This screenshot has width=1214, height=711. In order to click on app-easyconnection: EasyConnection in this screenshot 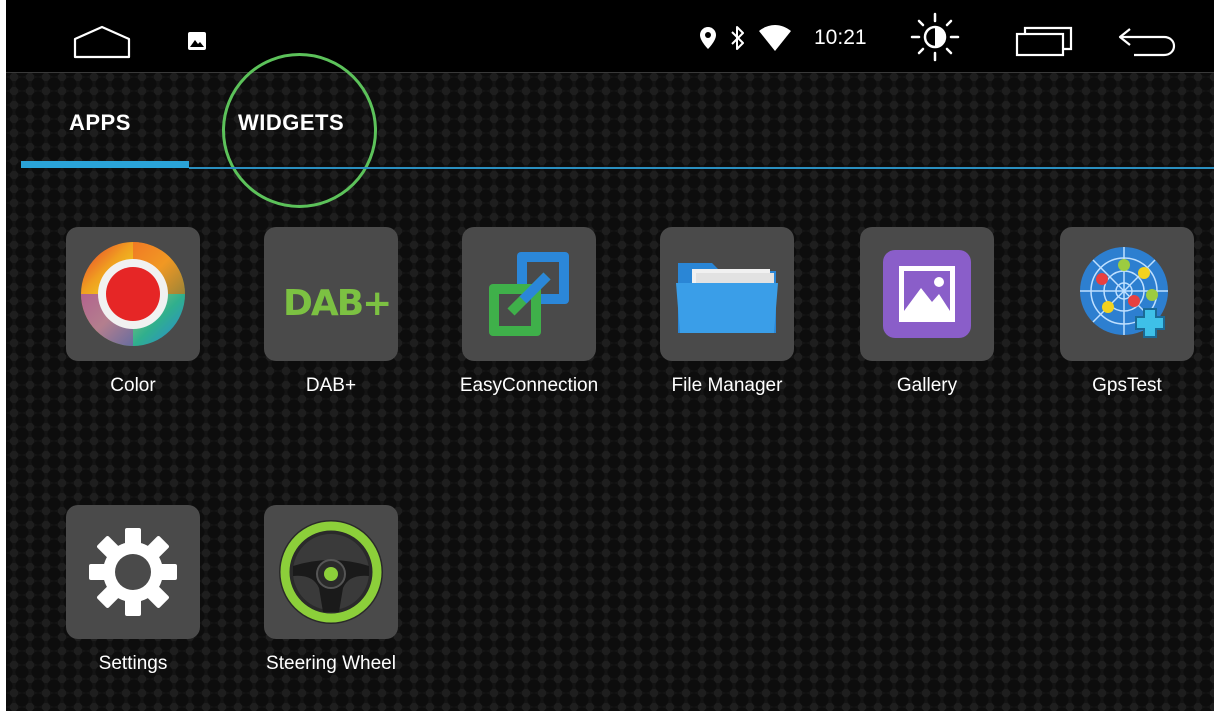, I will do `click(529, 317)`.